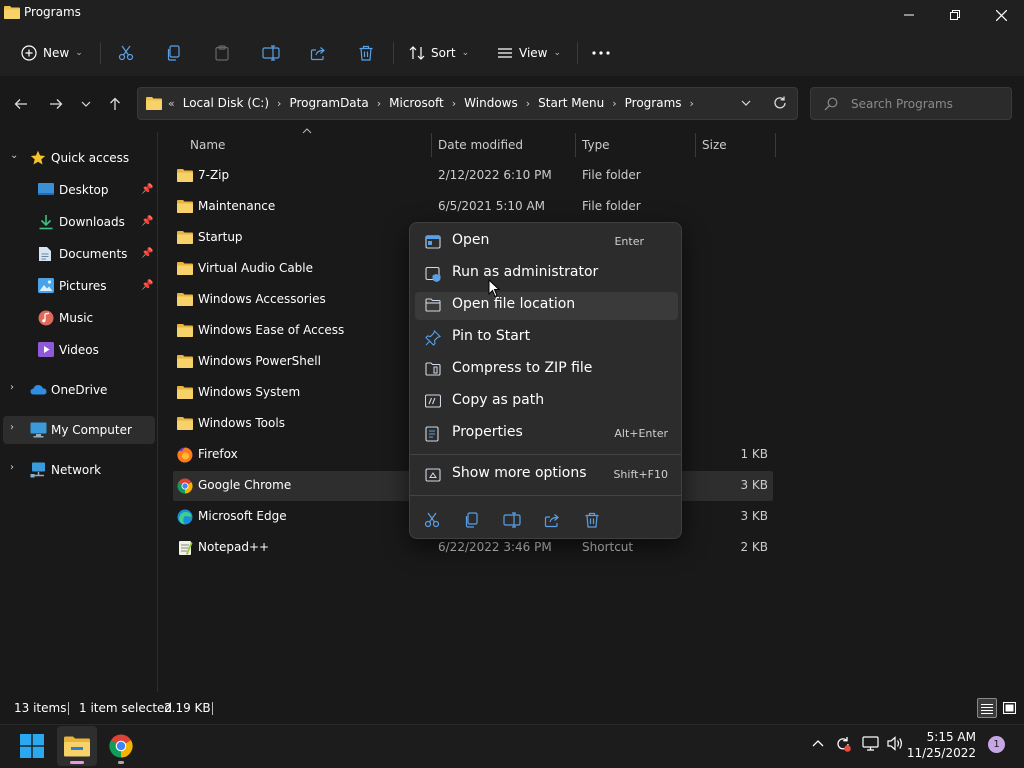  I want to click on large-icons-view-button, so click(1009, 708).